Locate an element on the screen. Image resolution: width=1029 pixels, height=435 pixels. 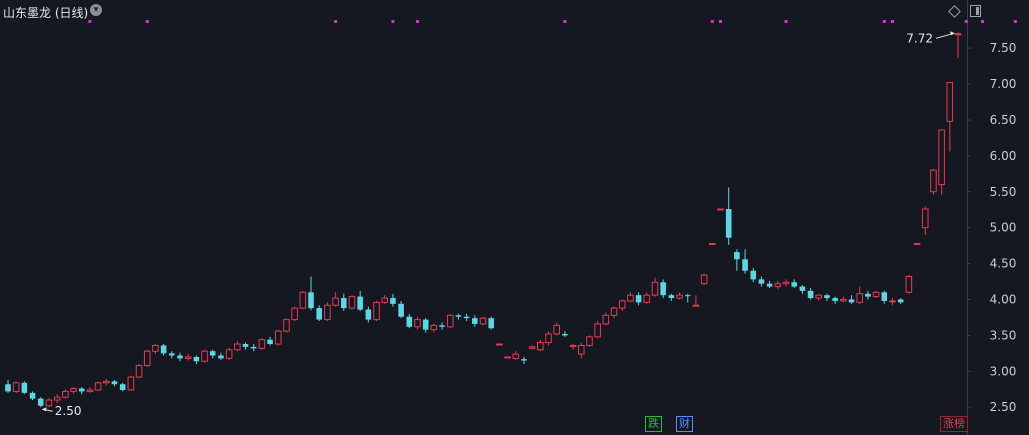
low-arrowhead is located at coordinates (44, 409).